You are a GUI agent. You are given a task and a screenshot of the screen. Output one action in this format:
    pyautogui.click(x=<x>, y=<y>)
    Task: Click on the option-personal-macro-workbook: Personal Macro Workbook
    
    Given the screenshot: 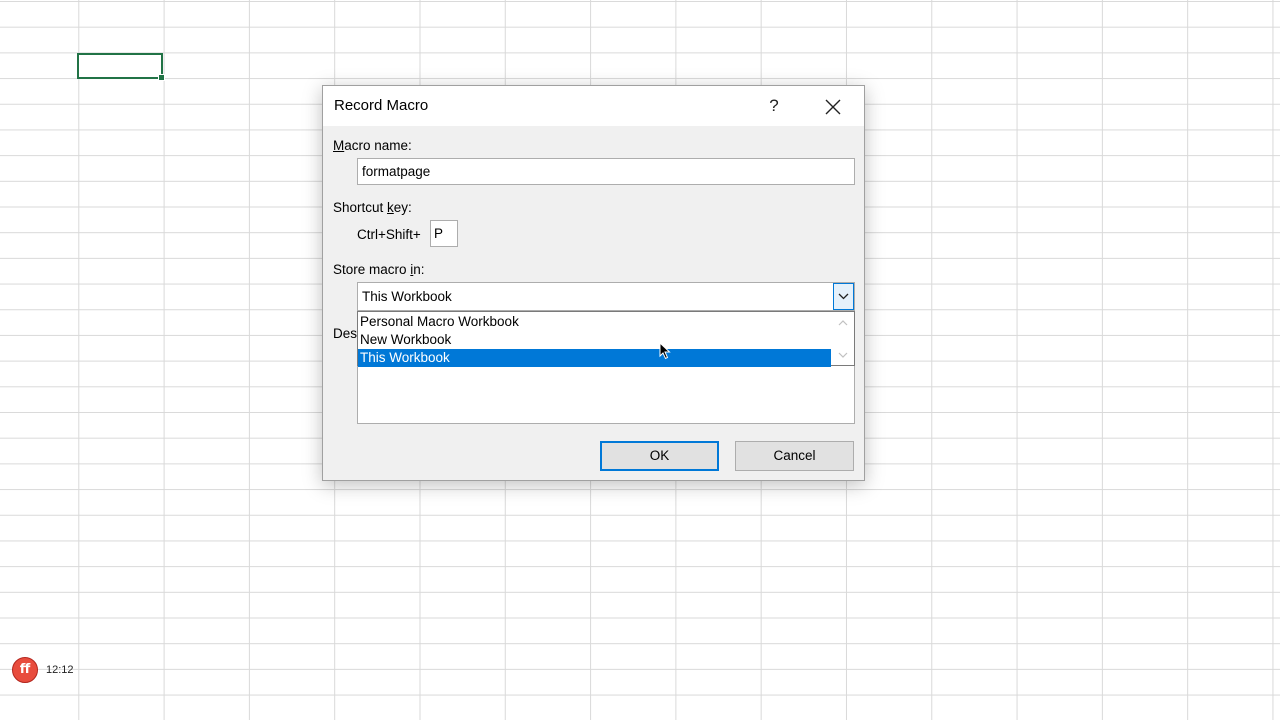 What is the action you would take?
    pyautogui.click(x=594, y=322)
    